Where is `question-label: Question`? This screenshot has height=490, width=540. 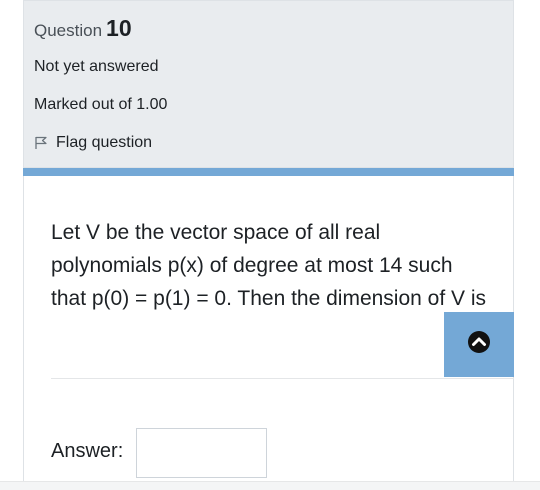
question-label: Question is located at coordinates (68, 30).